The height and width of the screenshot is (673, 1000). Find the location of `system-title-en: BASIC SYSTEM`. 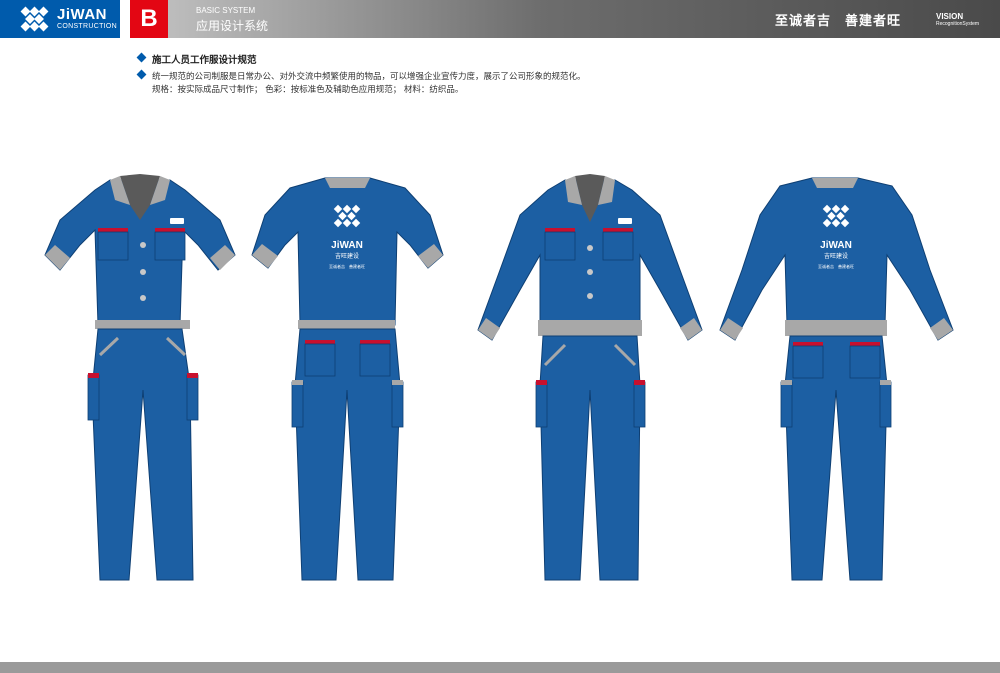

system-title-en: BASIC SYSTEM is located at coordinates (226, 10).